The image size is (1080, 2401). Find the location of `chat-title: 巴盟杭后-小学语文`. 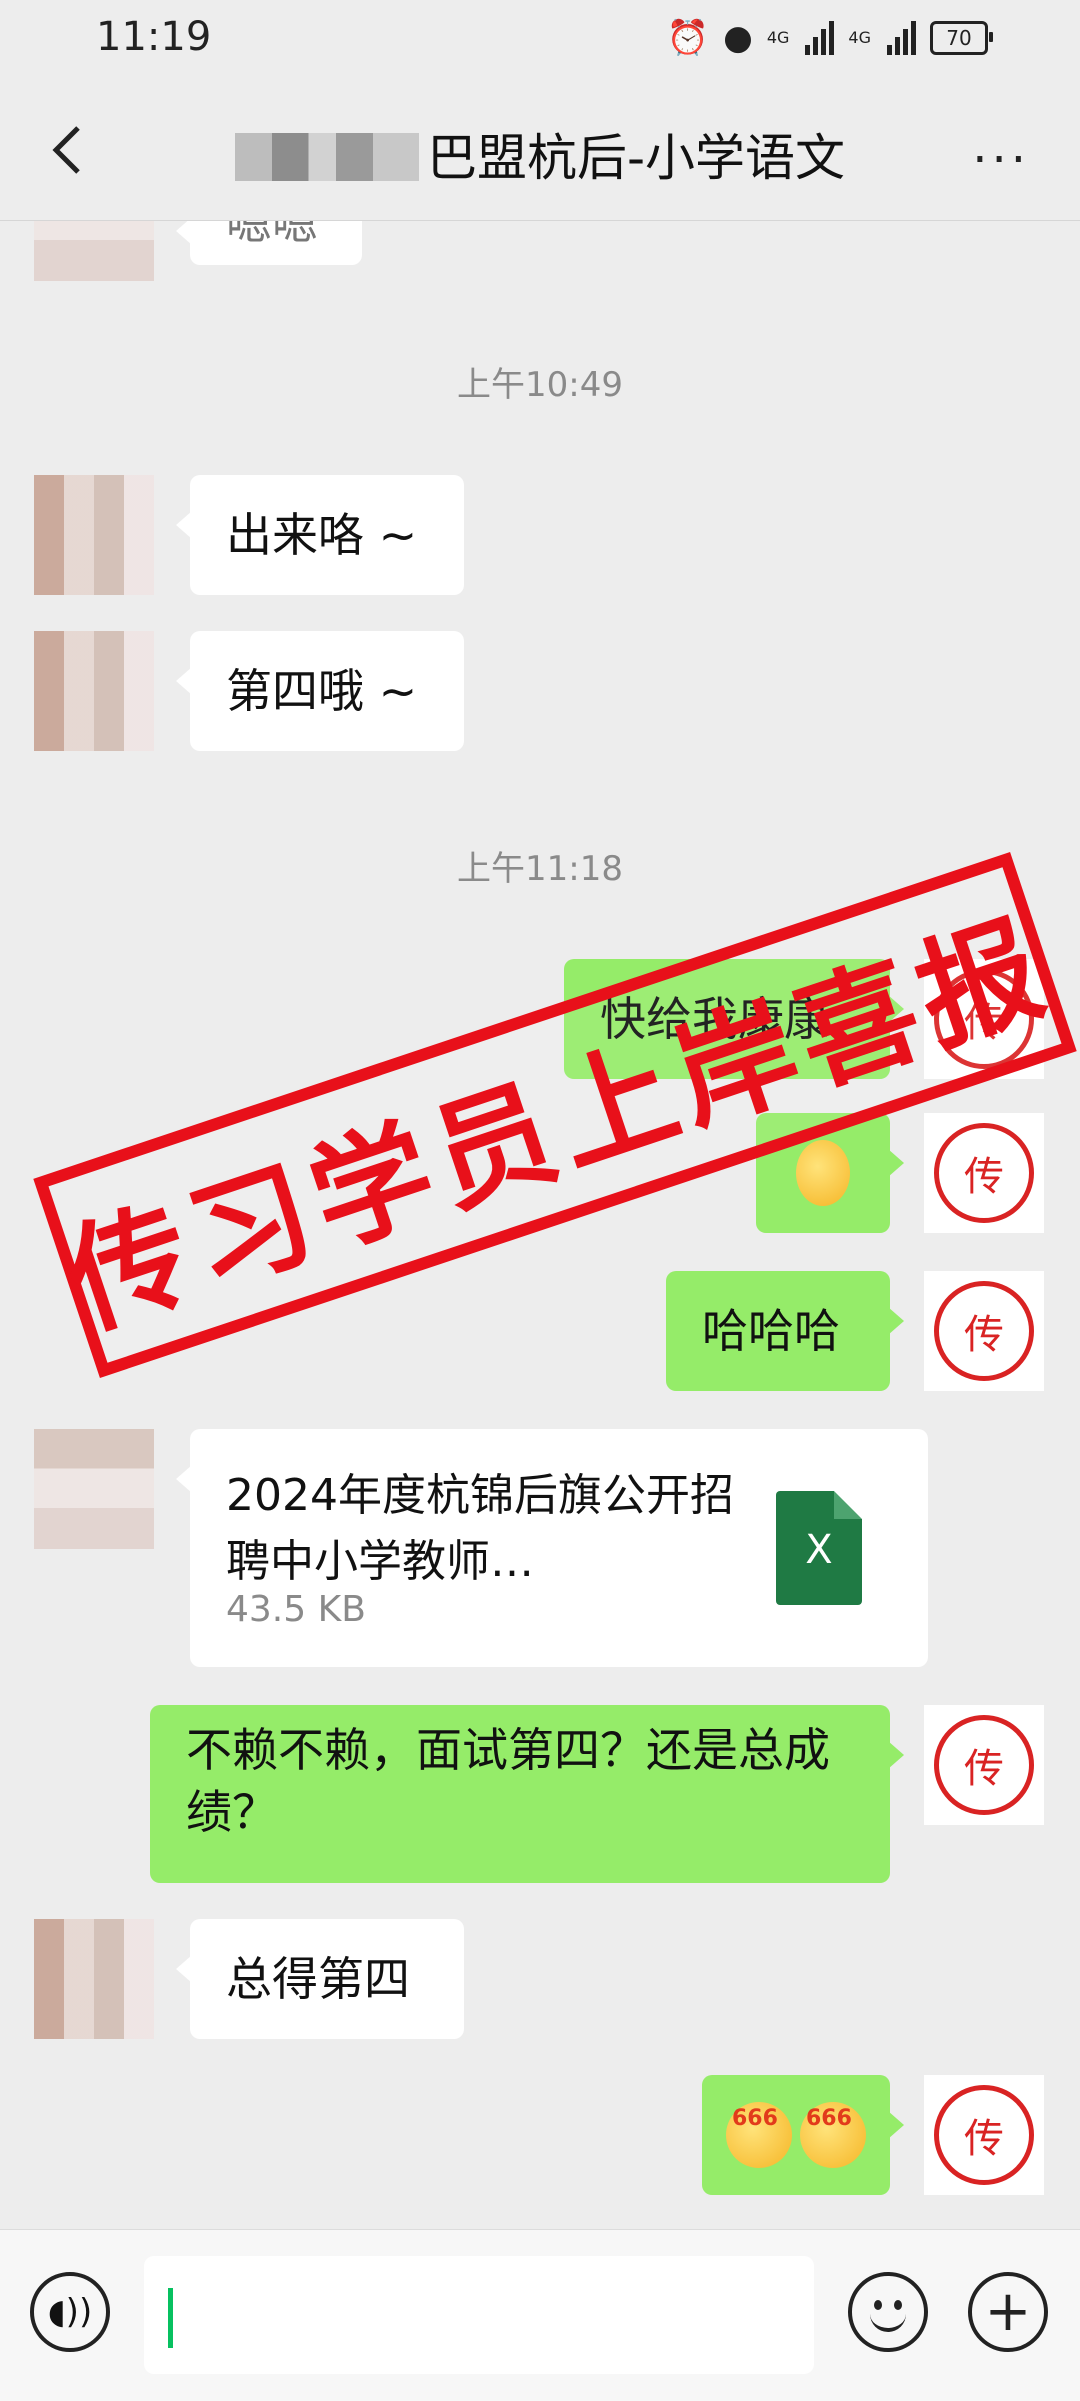

chat-title: 巴盟杭后-小学语文 is located at coordinates (540, 154).